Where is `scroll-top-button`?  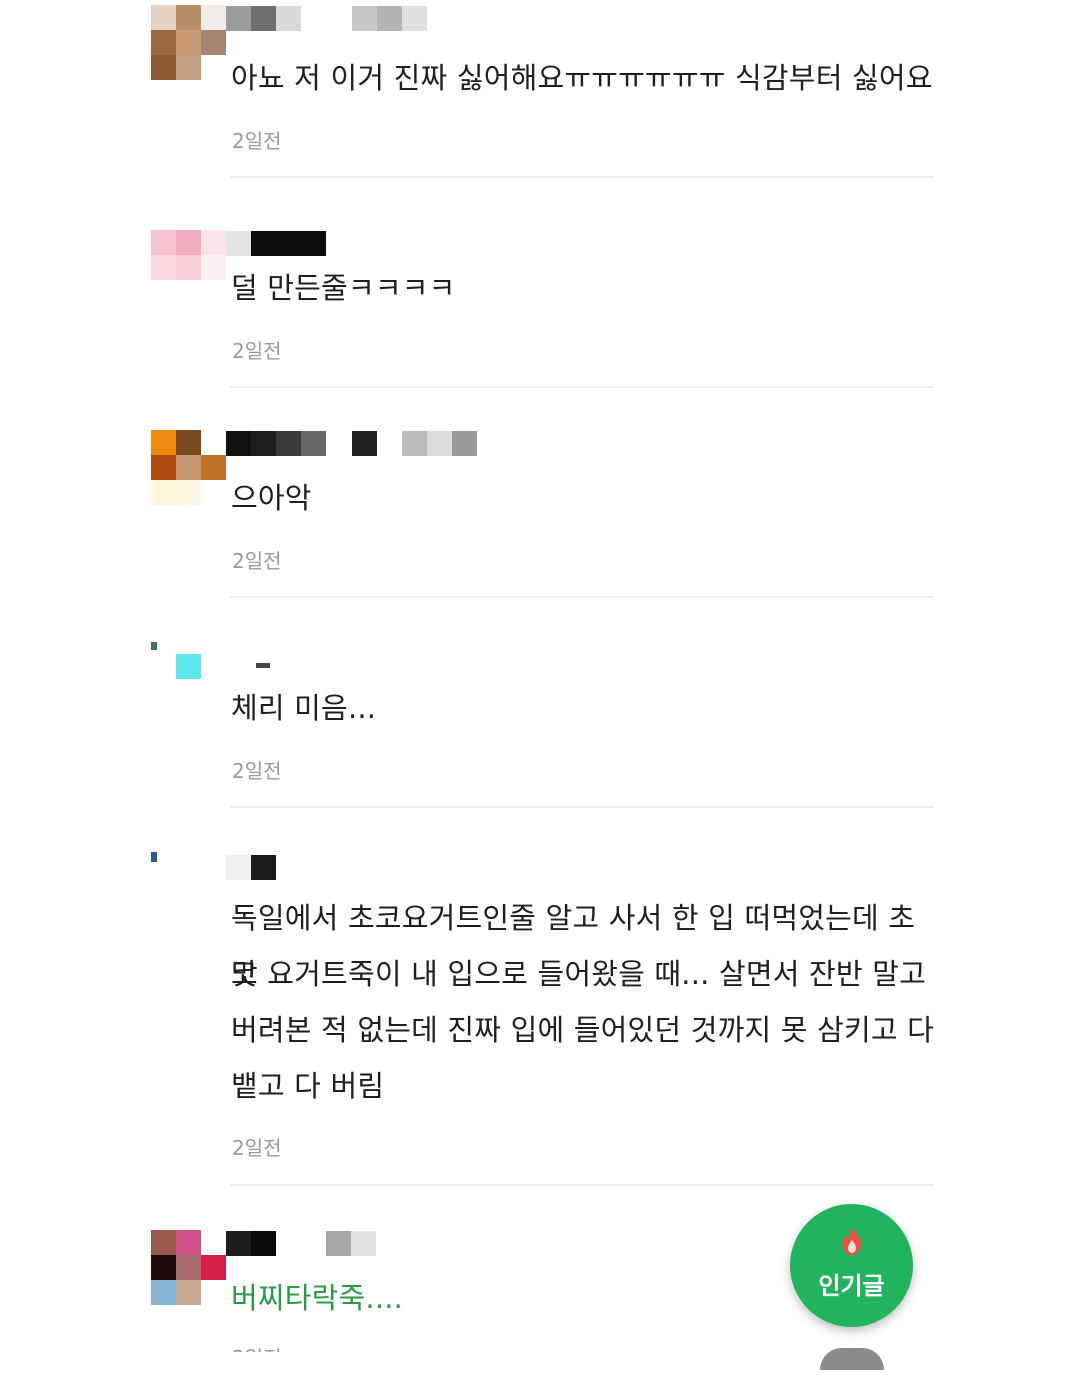 scroll-top-button is located at coordinates (852, 1359).